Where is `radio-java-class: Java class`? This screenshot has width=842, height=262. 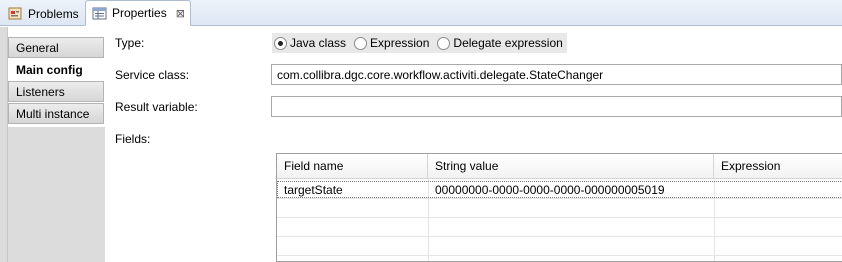
radio-java-class: Java class is located at coordinates (310, 43).